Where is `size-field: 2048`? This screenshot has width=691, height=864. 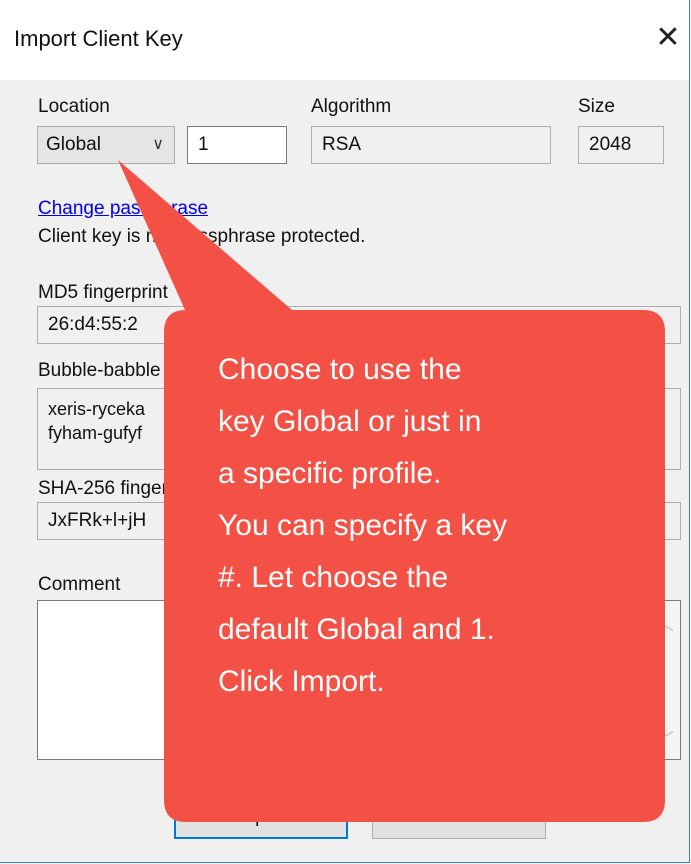 size-field: 2048 is located at coordinates (621, 145).